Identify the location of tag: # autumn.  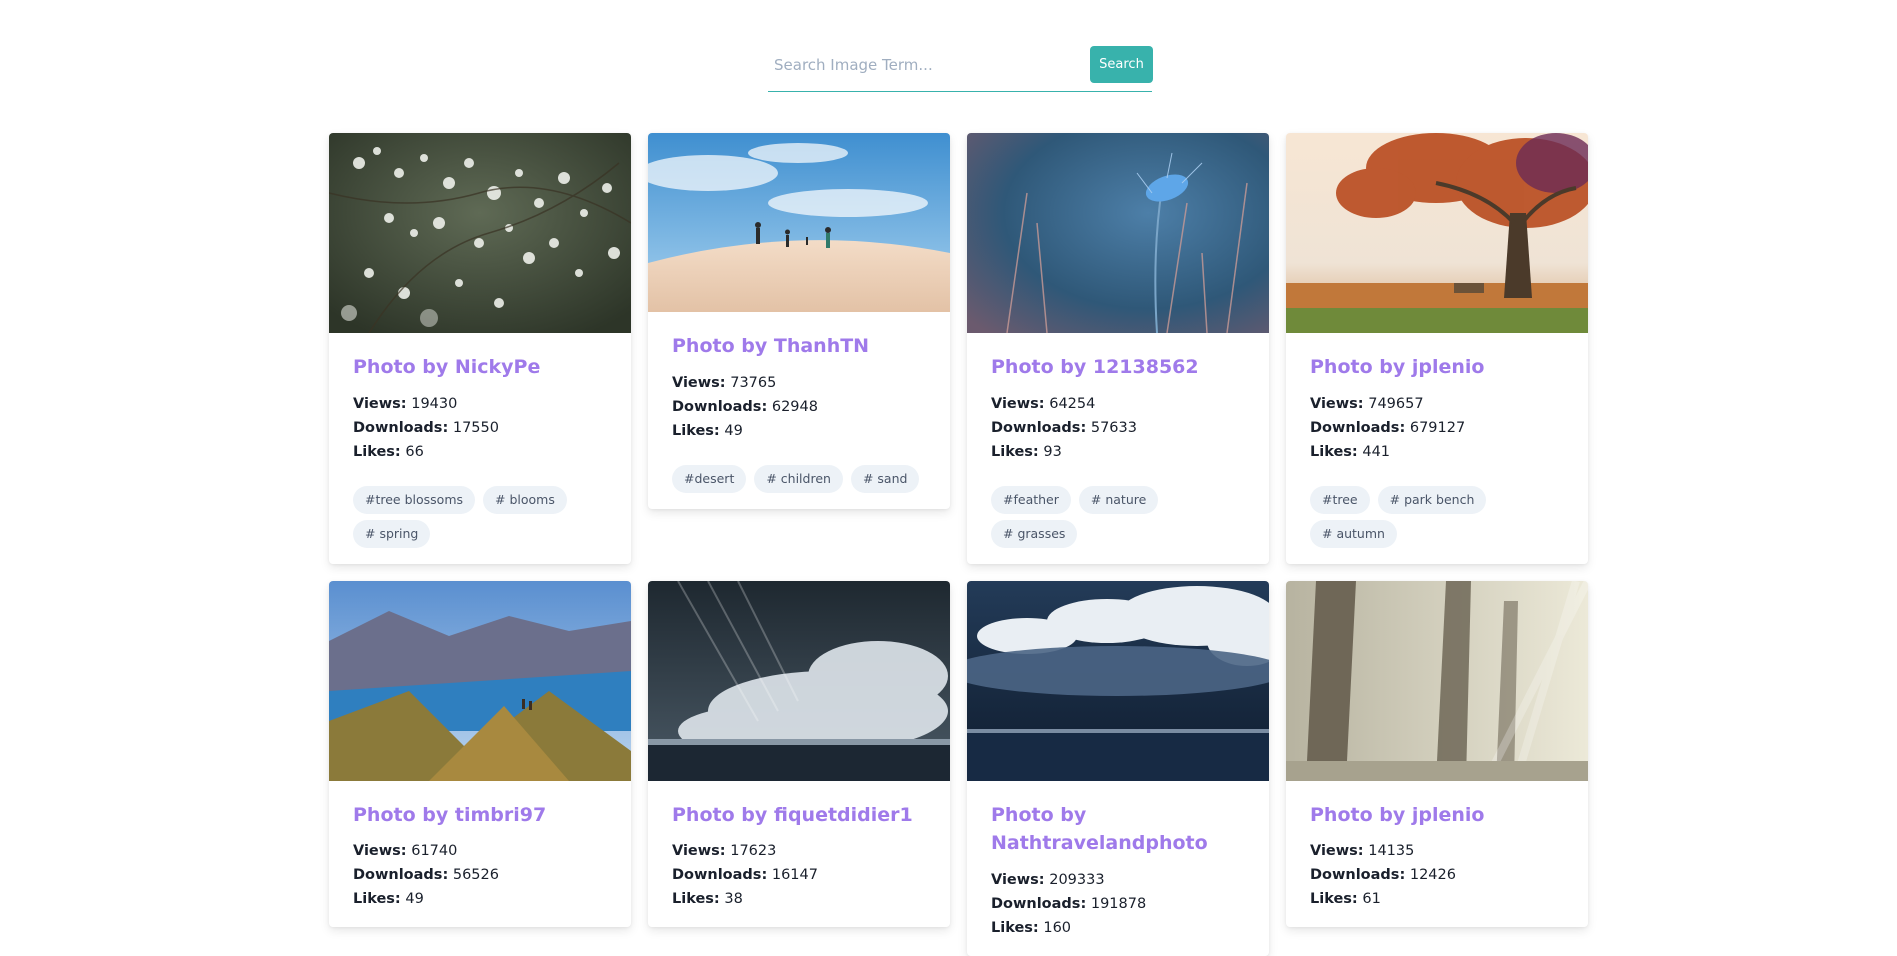
(1353, 533).